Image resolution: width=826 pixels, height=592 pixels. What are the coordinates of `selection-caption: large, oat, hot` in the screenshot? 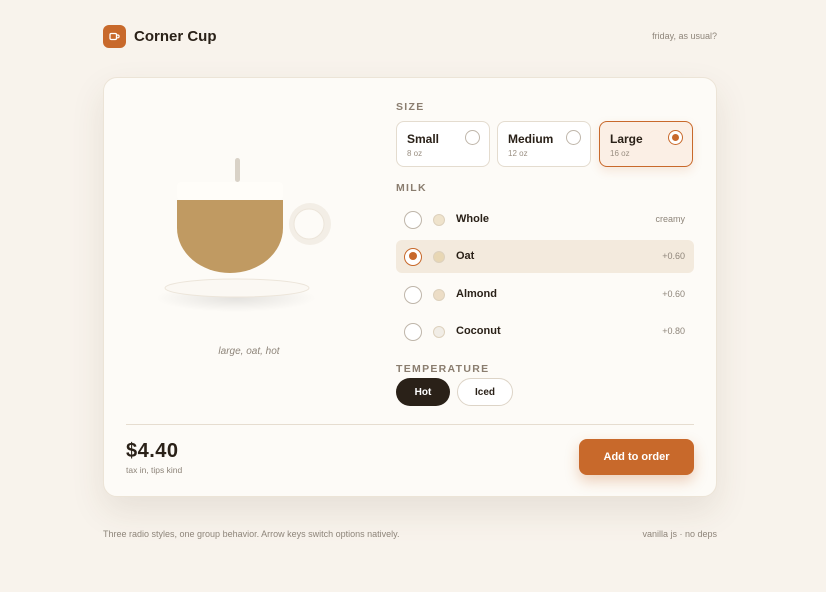 It's located at (249, 351).